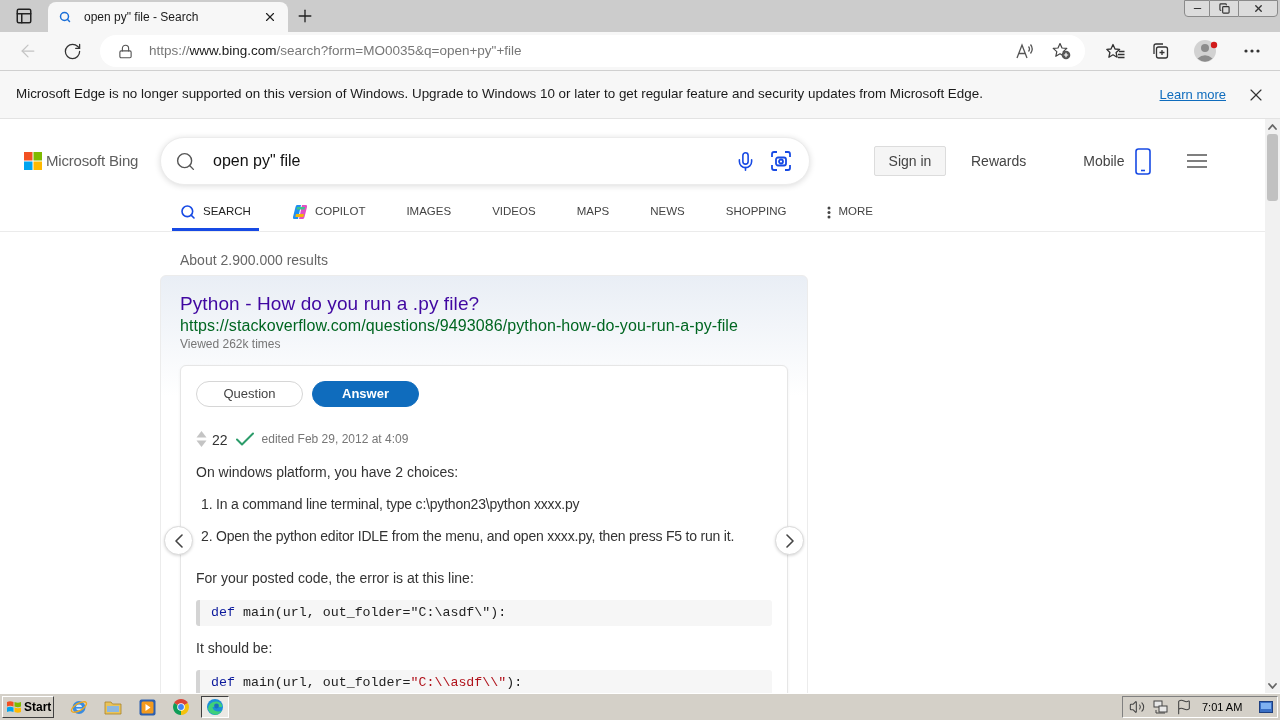 Image resolution: width=1280 pixels, height=720 pixels. What do you see at coordinates (1184, 707) in the screenshot?
I see `flag-icon` at bounding box center [1184, 707].